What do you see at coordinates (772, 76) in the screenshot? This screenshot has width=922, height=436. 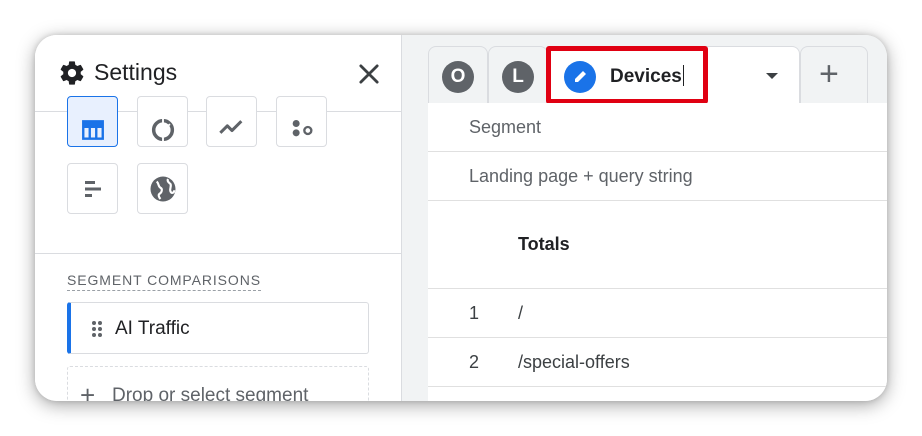 I see `chevron-down-icon` at bounding box center [772, 76].